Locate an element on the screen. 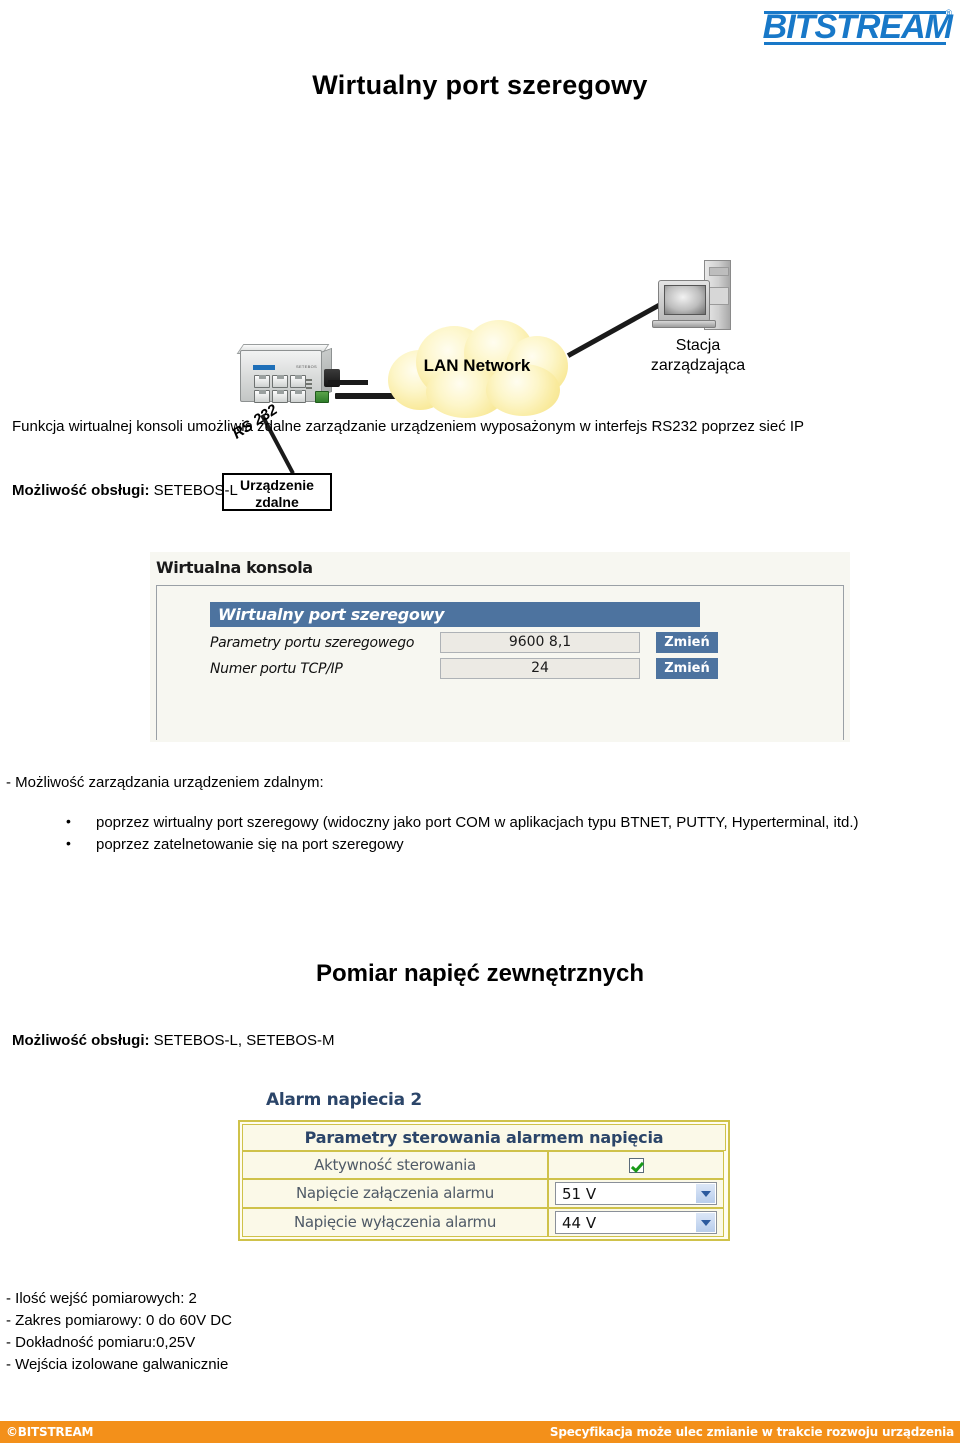  section-title-voltage: Pomiar napięć zewnętrznych is located at coordinates (480, 973).